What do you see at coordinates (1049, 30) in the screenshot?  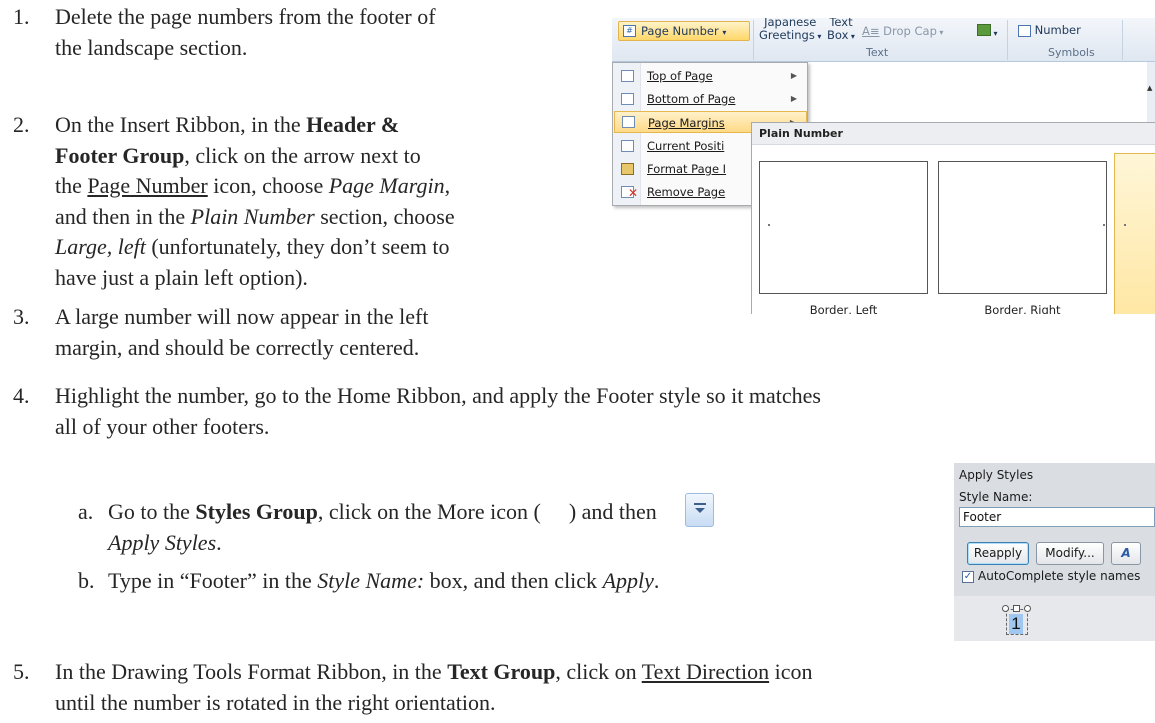 I see `number-button: Number` at bounding box center [1049, 30].